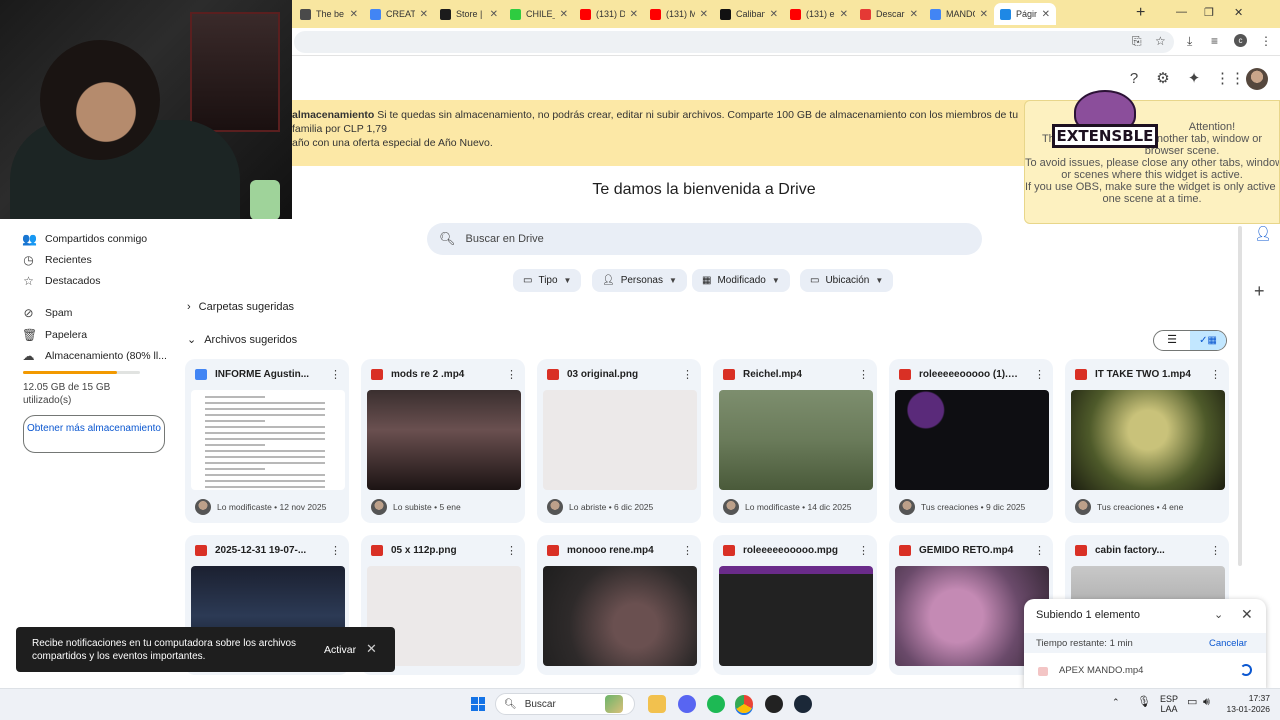 This screenshot has width=1280, height=720. I want to click on account-avatar, so click(1257, 79).